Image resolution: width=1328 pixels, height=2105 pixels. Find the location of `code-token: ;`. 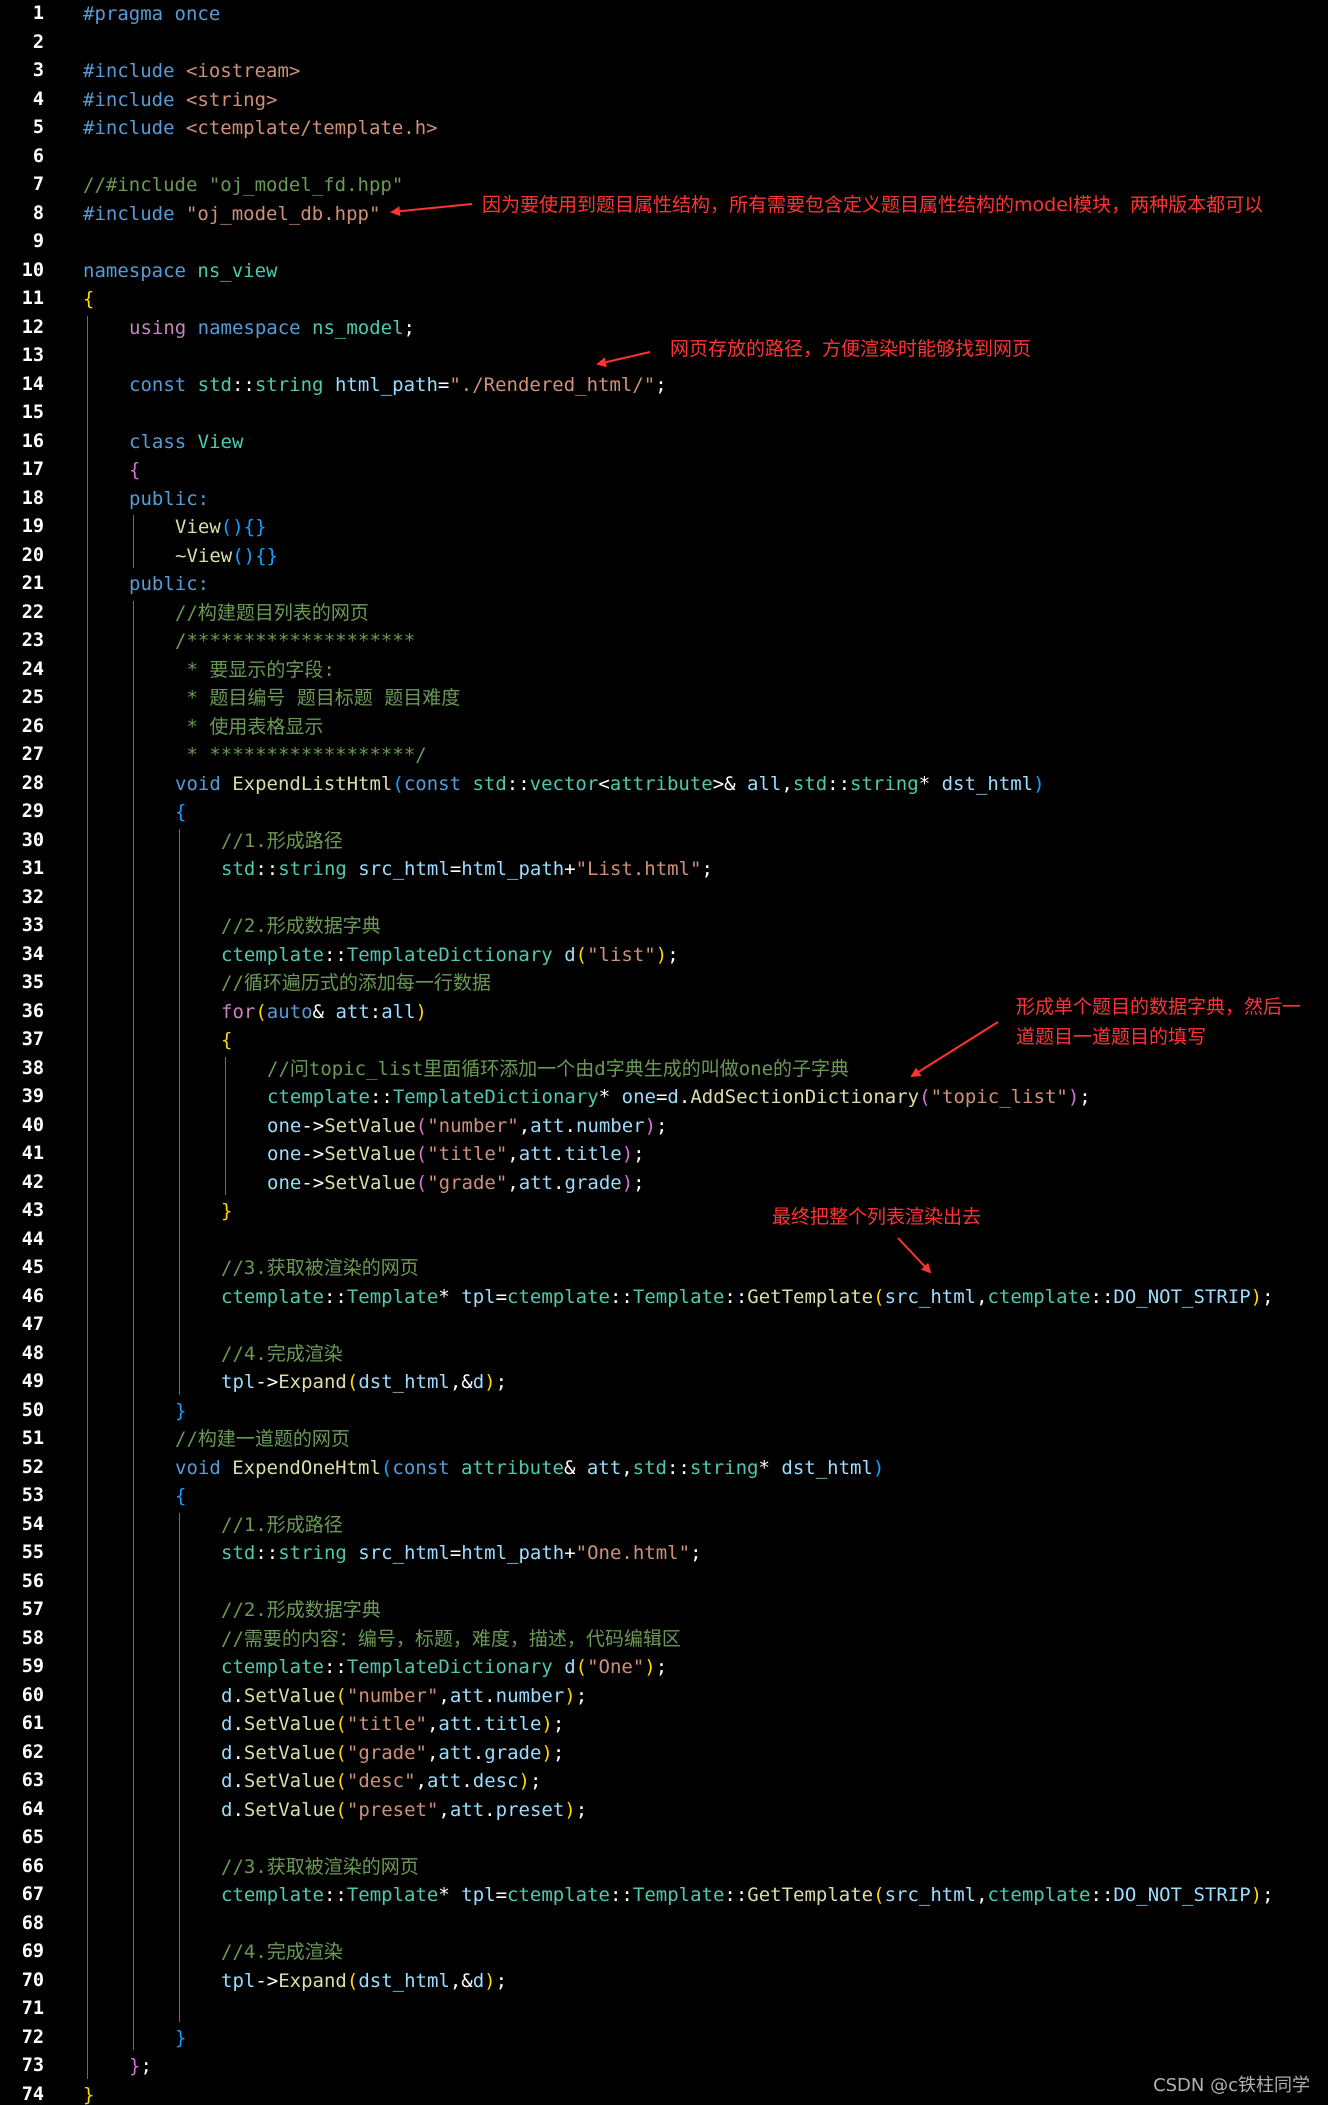

code-token: ; is located at coordinates (501, 1382).